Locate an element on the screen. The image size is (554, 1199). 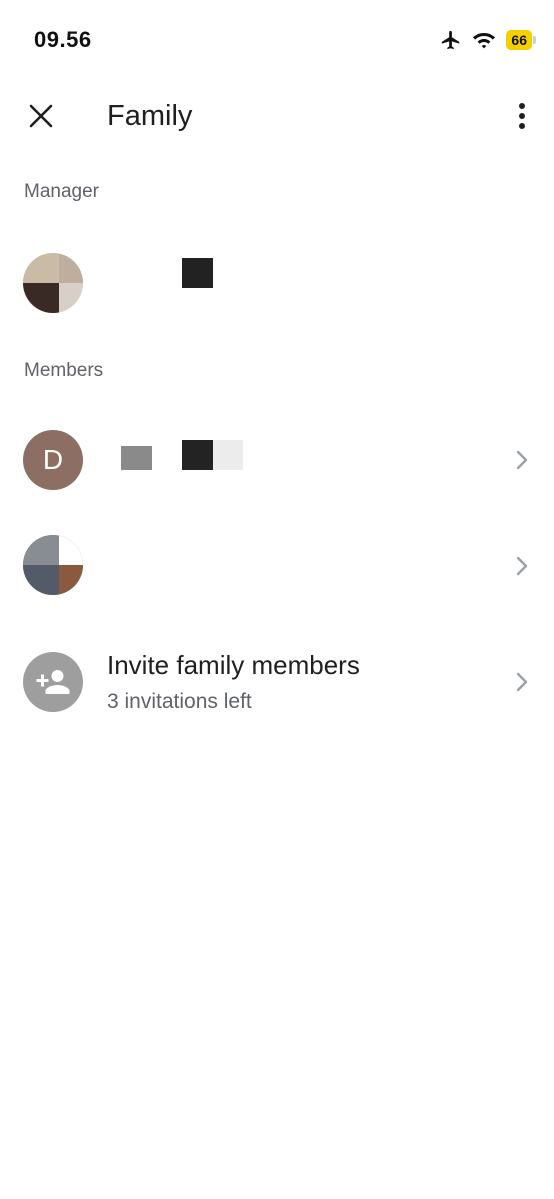
member-avatar is located at coordinates (53, 565).